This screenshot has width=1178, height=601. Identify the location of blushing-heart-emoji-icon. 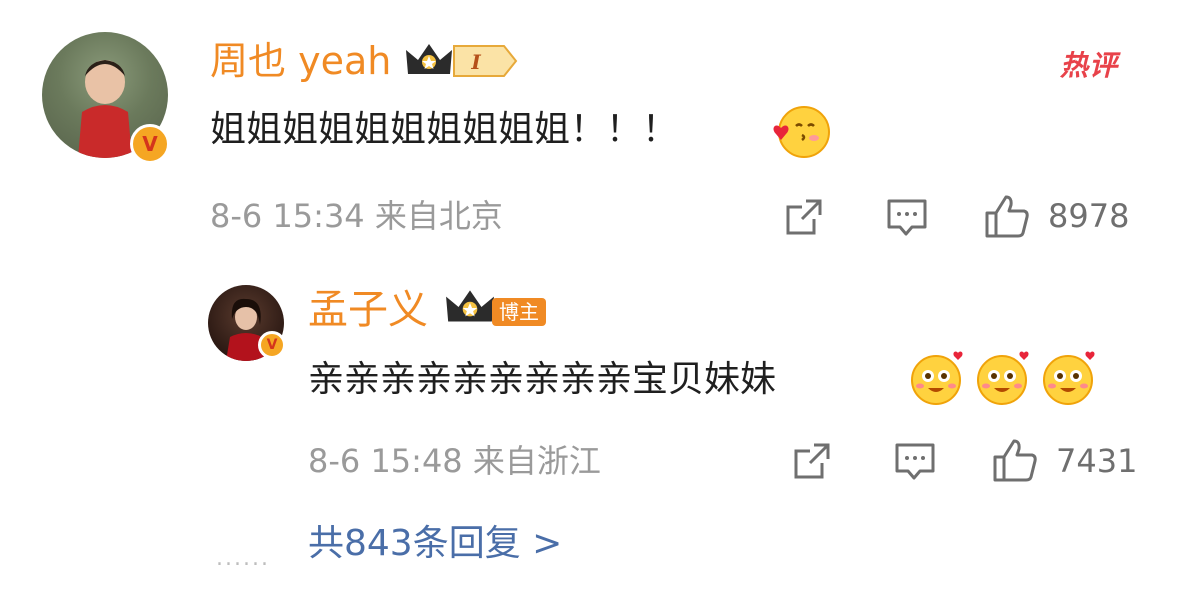
(1003, 378).